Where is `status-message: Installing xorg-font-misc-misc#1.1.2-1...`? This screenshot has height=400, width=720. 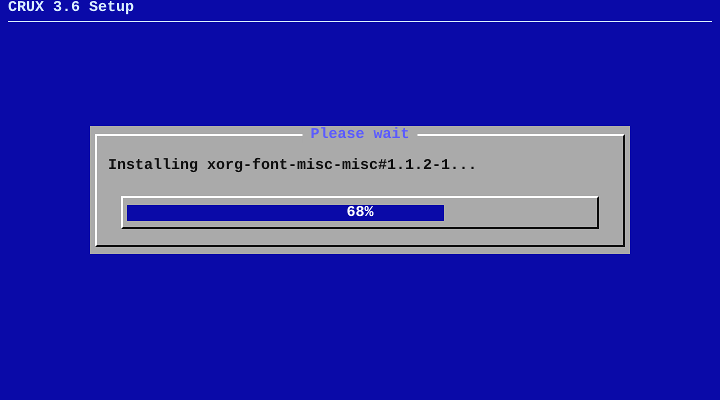 status-message: Installing xorg-font-misc-misc#1.1.2-1... is located at coordinates (293, 166).